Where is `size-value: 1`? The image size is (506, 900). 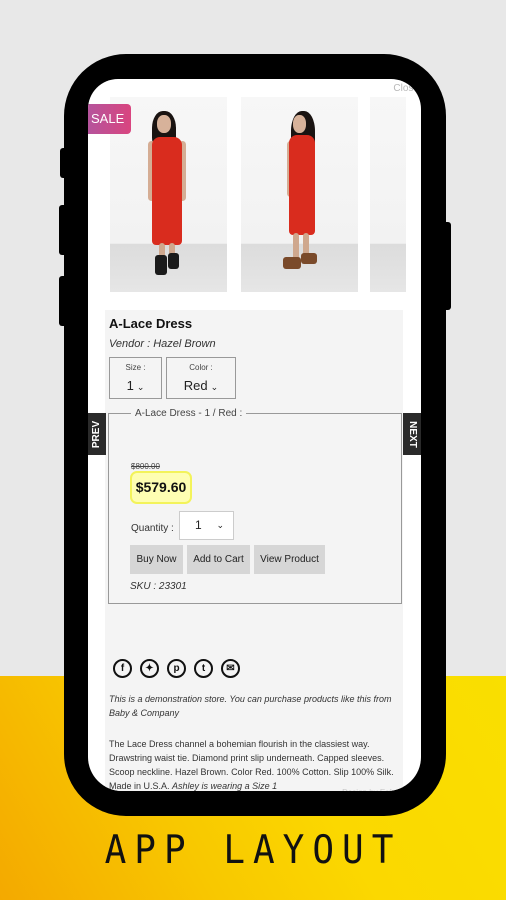
size-value: 1 is located at coordinates (130, 385).